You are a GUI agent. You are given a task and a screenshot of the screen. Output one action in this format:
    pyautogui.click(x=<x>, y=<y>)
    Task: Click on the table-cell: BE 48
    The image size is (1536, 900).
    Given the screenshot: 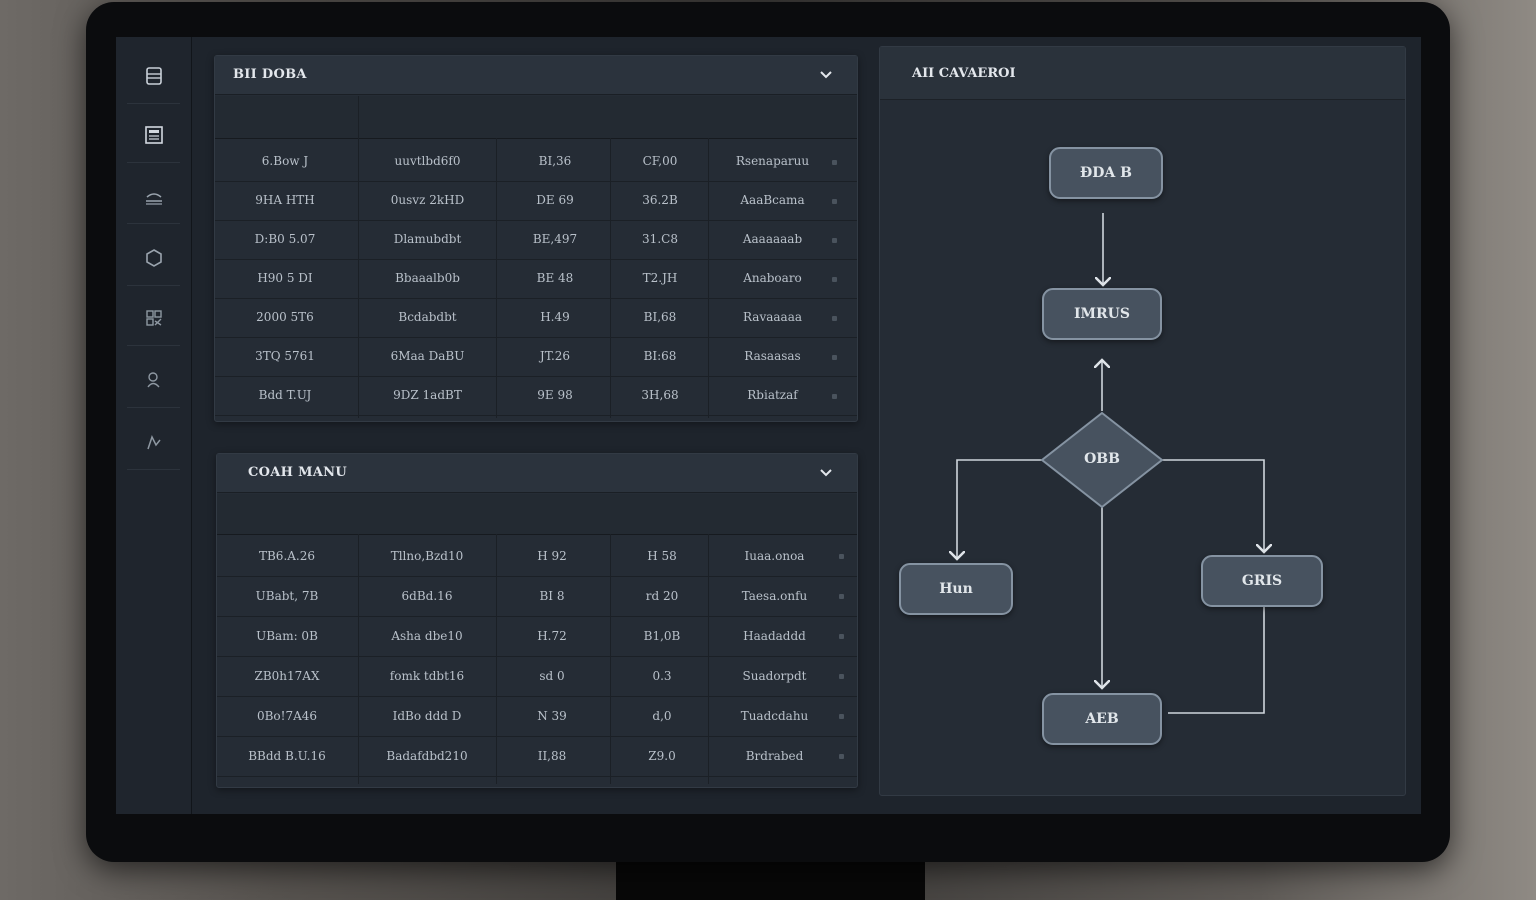 What is the action you would take?
    pyautogui.click(x=555, y=278)
    